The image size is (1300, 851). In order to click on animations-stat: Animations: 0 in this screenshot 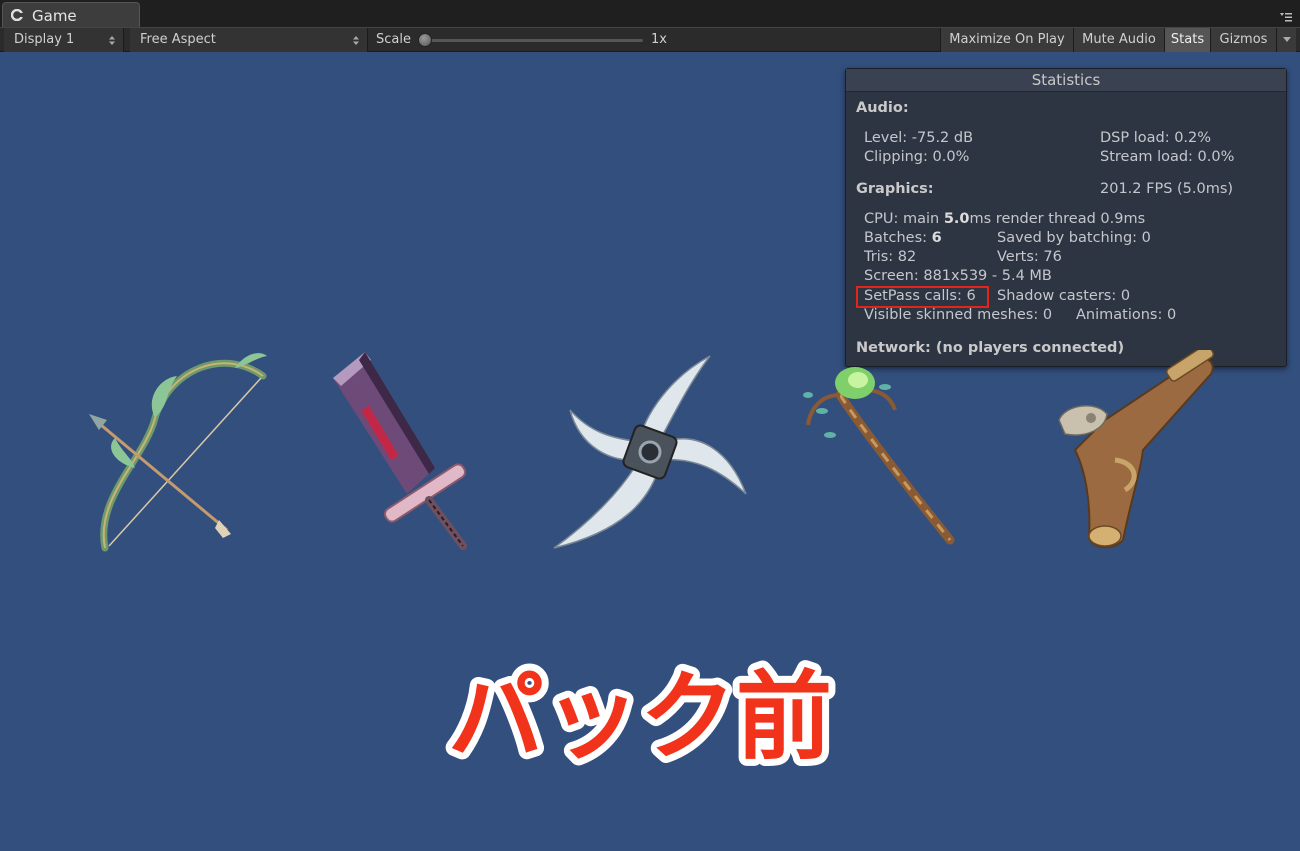, I will do `click(1126, 315)`.